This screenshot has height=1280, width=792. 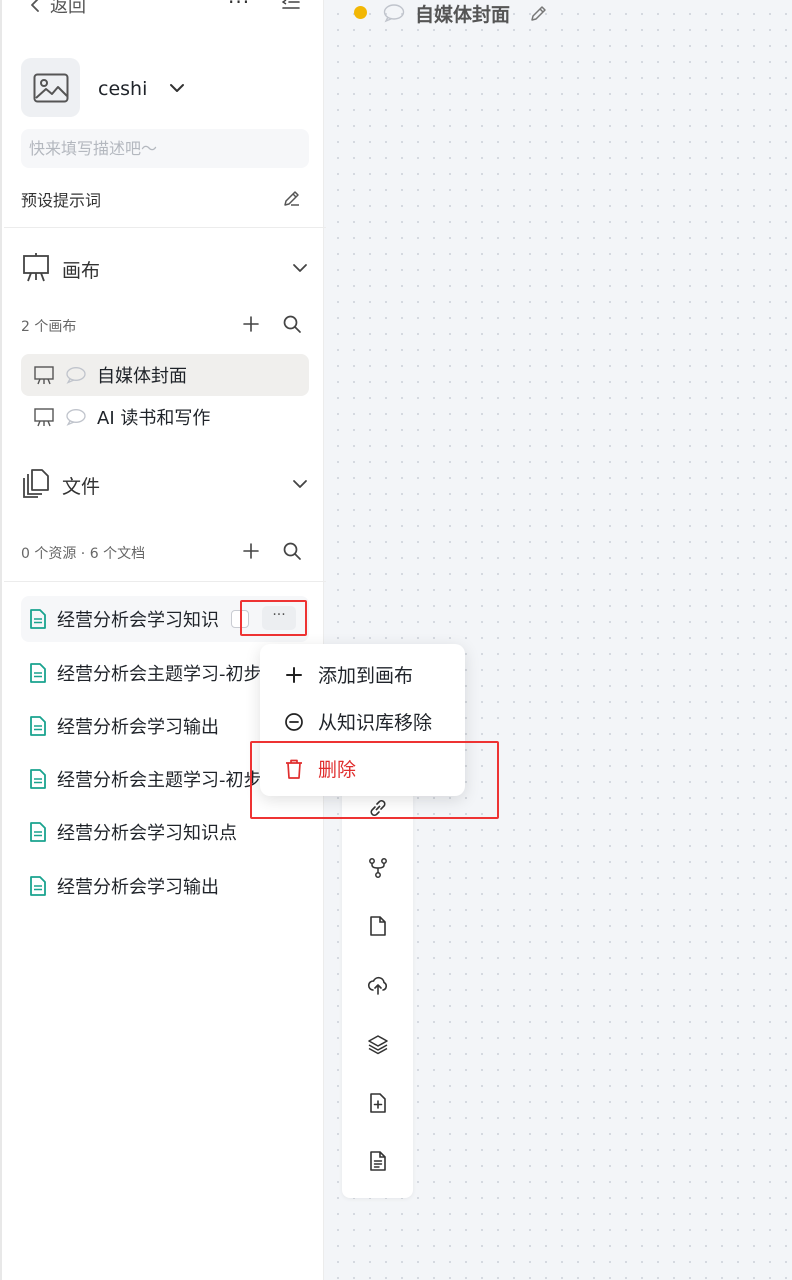 I want to click on file-item: 经营分析会学习输出, so click(x=165, y=886).